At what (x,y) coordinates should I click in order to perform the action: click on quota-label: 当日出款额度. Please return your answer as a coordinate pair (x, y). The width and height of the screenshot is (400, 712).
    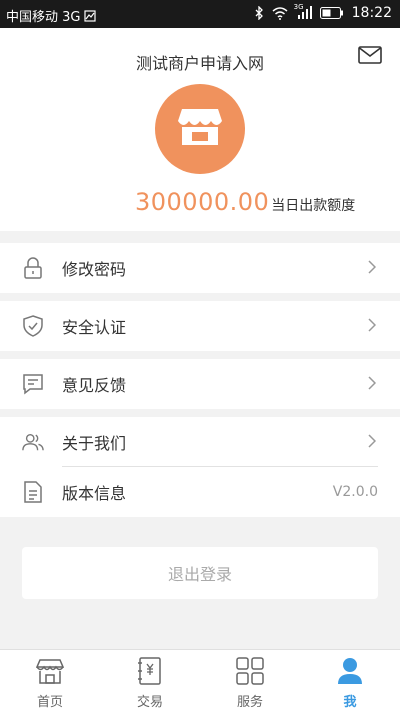
    Looking at the image, I should click on (313, 206).